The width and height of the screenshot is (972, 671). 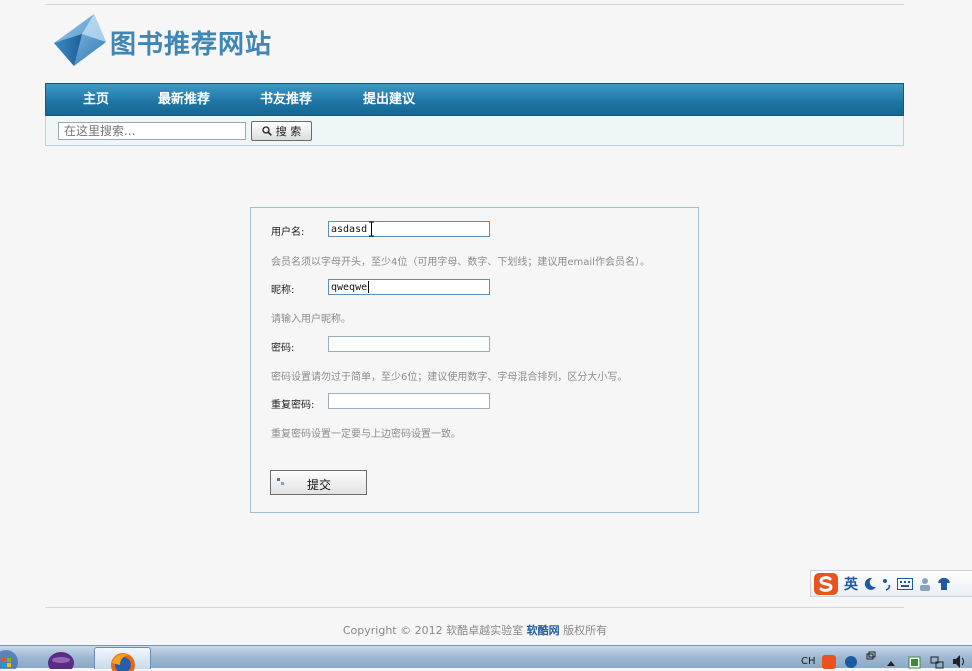 I want to click on copyright-prefix: Copyright © 2012 软酷卓越实验室, so click(x=433, y=630).